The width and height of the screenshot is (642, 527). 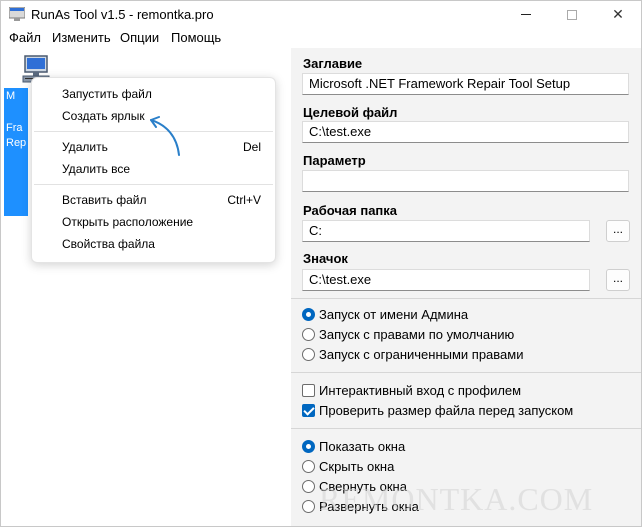 What do you see at coordinates (17, 14) in the screenshot?
I see `app-icon` at bounding box center [17, 14].